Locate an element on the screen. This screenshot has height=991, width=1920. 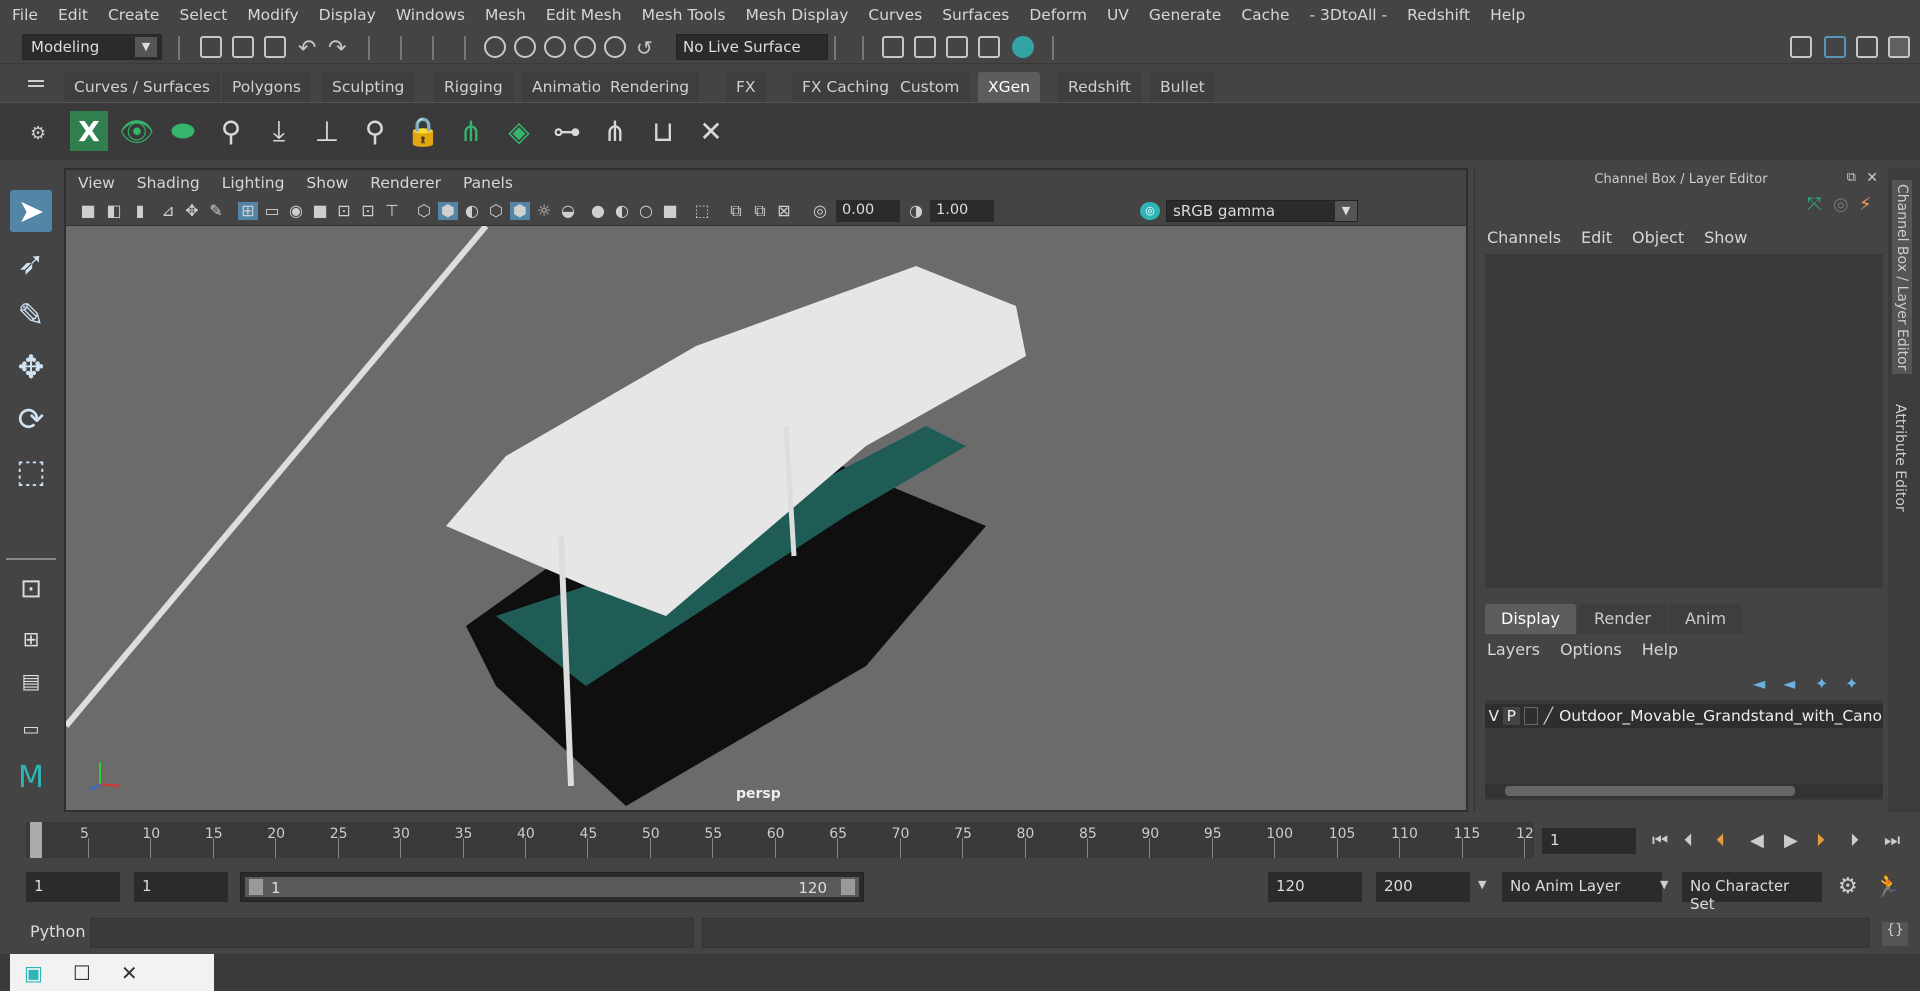
new-layer-icon: ✦ is located at coordinates (1821, 683).